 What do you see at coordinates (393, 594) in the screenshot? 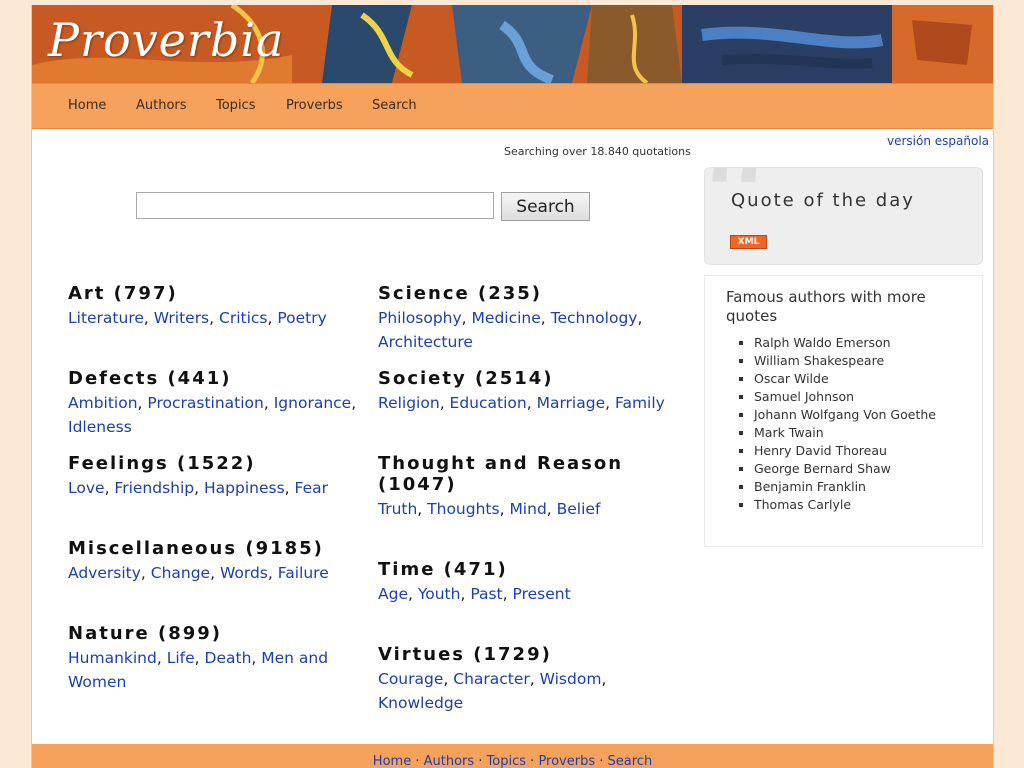
I see `topic-link: Age` at bounding box center [393, 594].